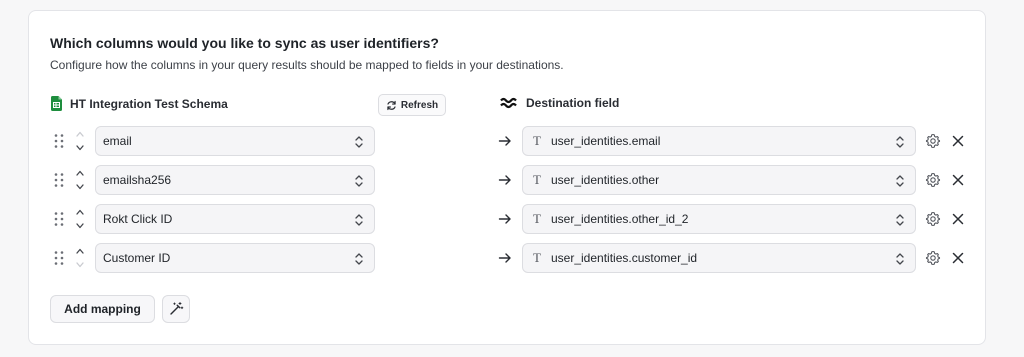 This screenshot has width=1024, height=357. Describe the element at coordinates (573, 103) in the screenshot. I see `destination-label: Destination field` at that location.